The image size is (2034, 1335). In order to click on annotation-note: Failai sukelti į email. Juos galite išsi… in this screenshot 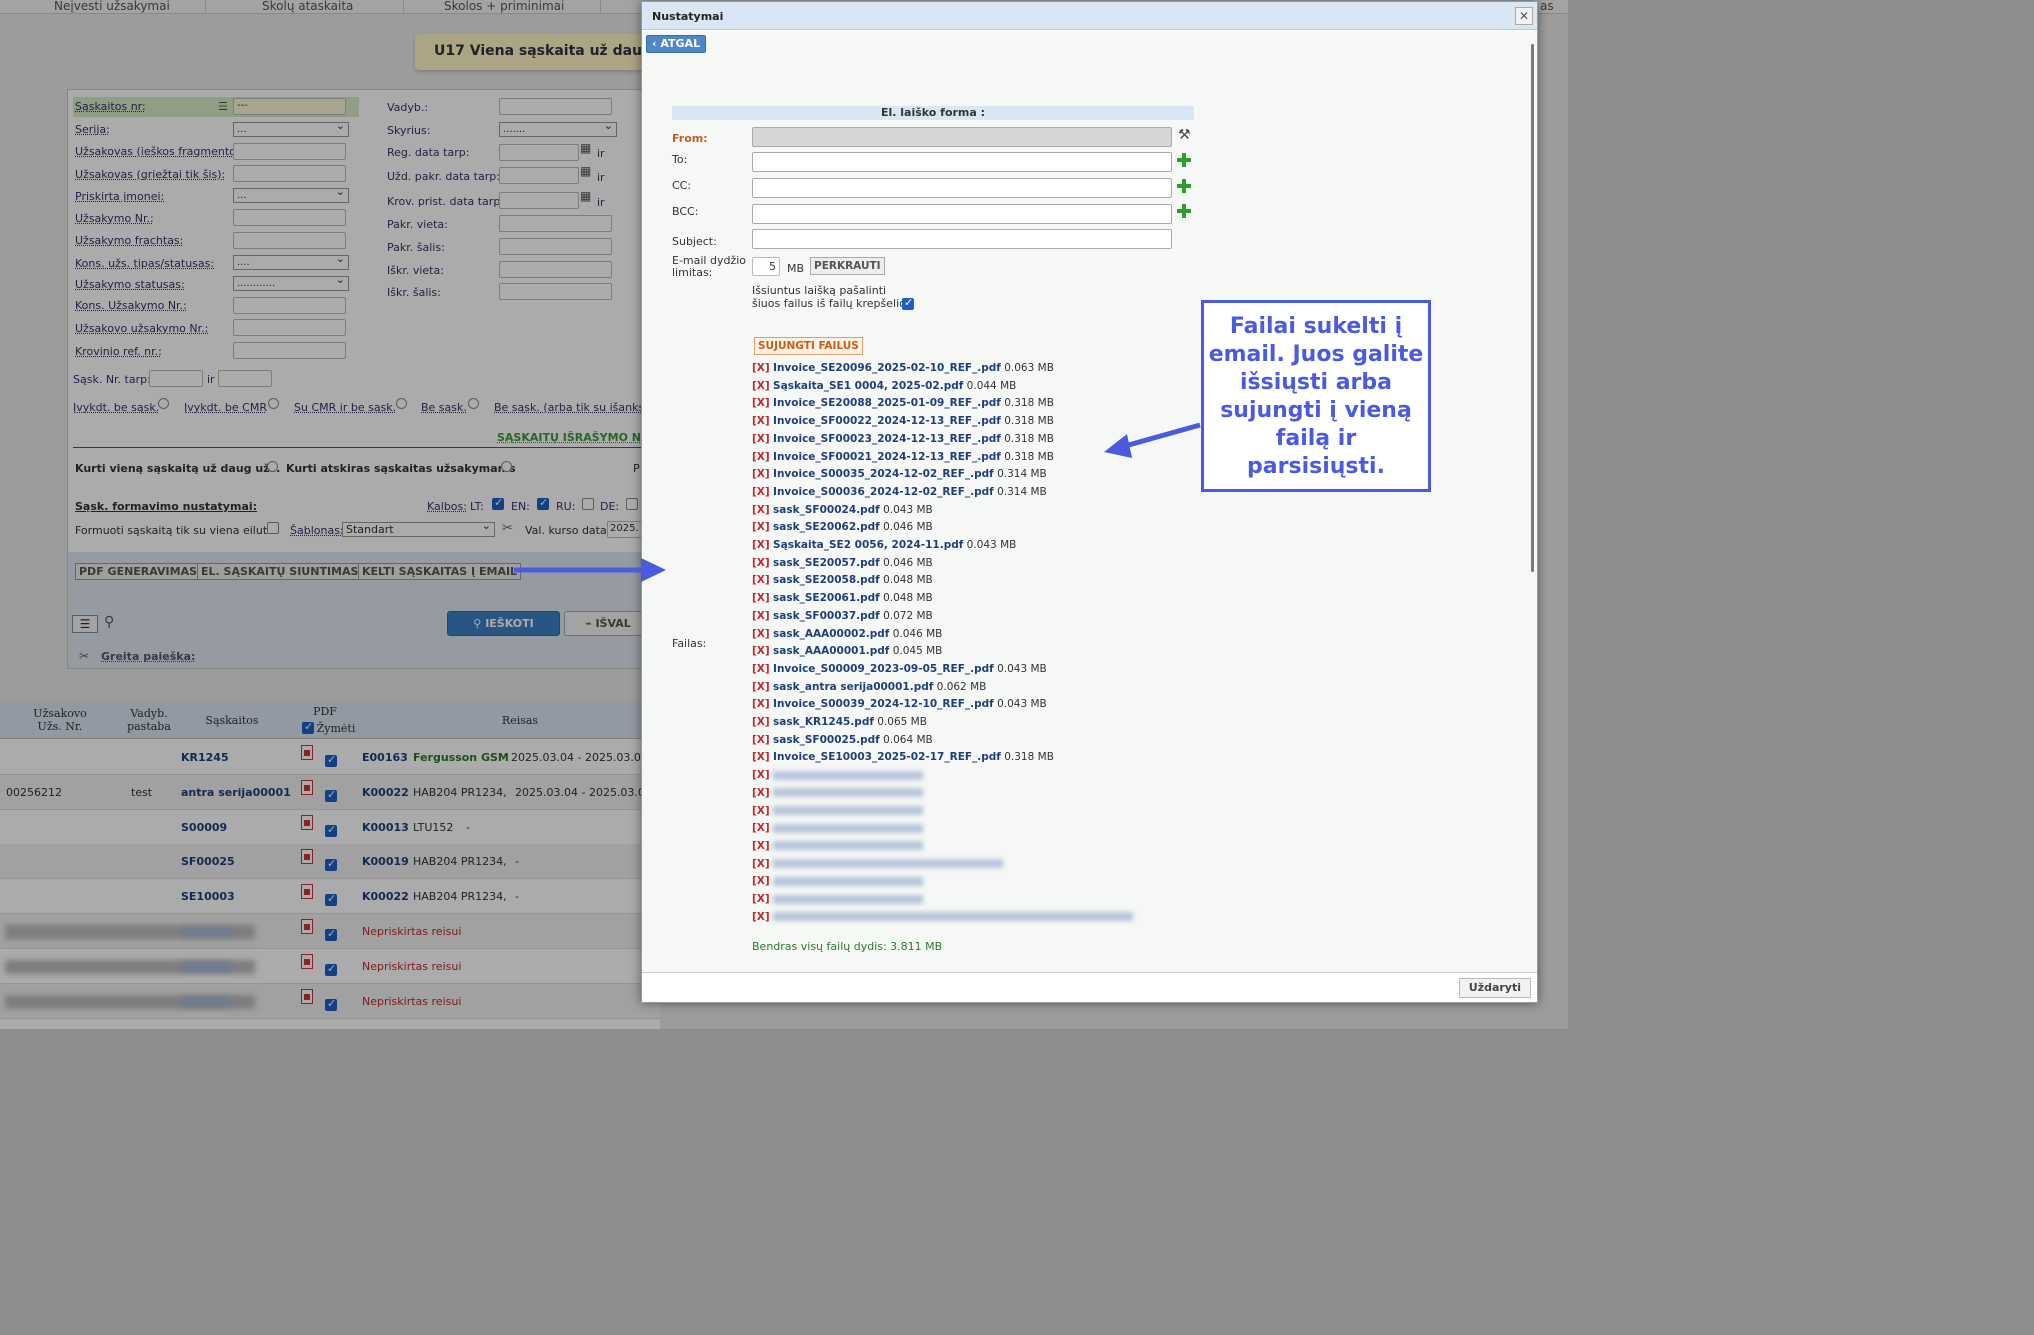, I will do `click(1316, 396)`.